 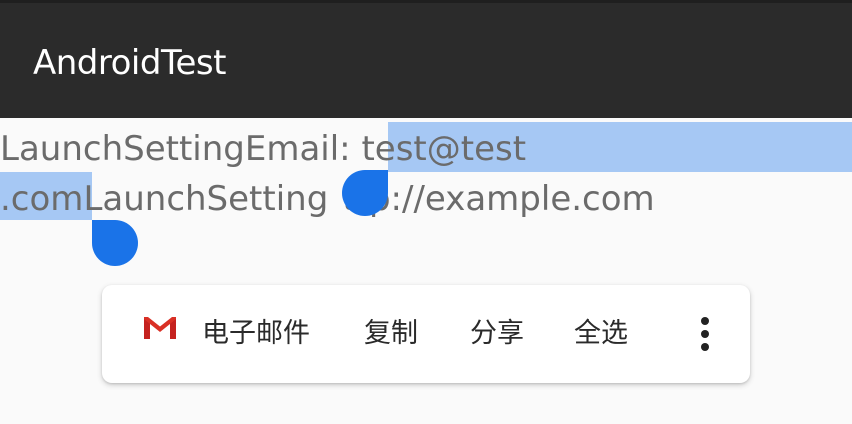 I want to click on select-all-button: 全选, so click(x=601, y=334).